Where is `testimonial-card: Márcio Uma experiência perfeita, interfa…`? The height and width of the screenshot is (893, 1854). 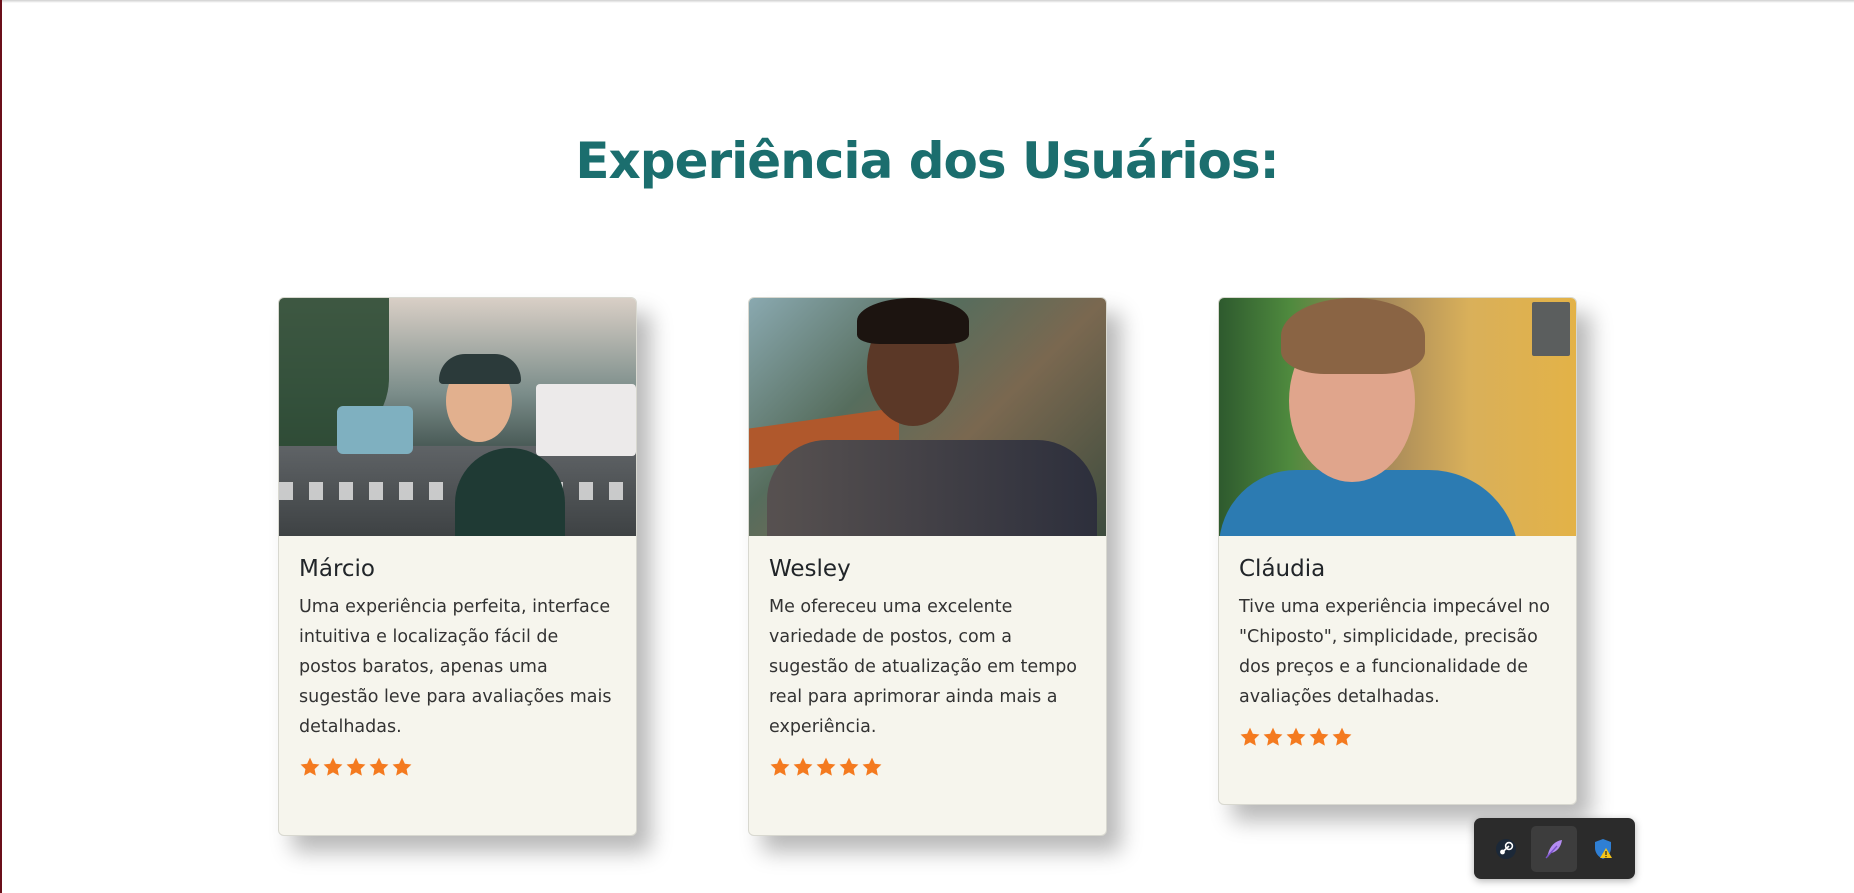
testimonial-card: Márcio Uma experiência perfeita, interfa… is located at coordinates (457, 566).